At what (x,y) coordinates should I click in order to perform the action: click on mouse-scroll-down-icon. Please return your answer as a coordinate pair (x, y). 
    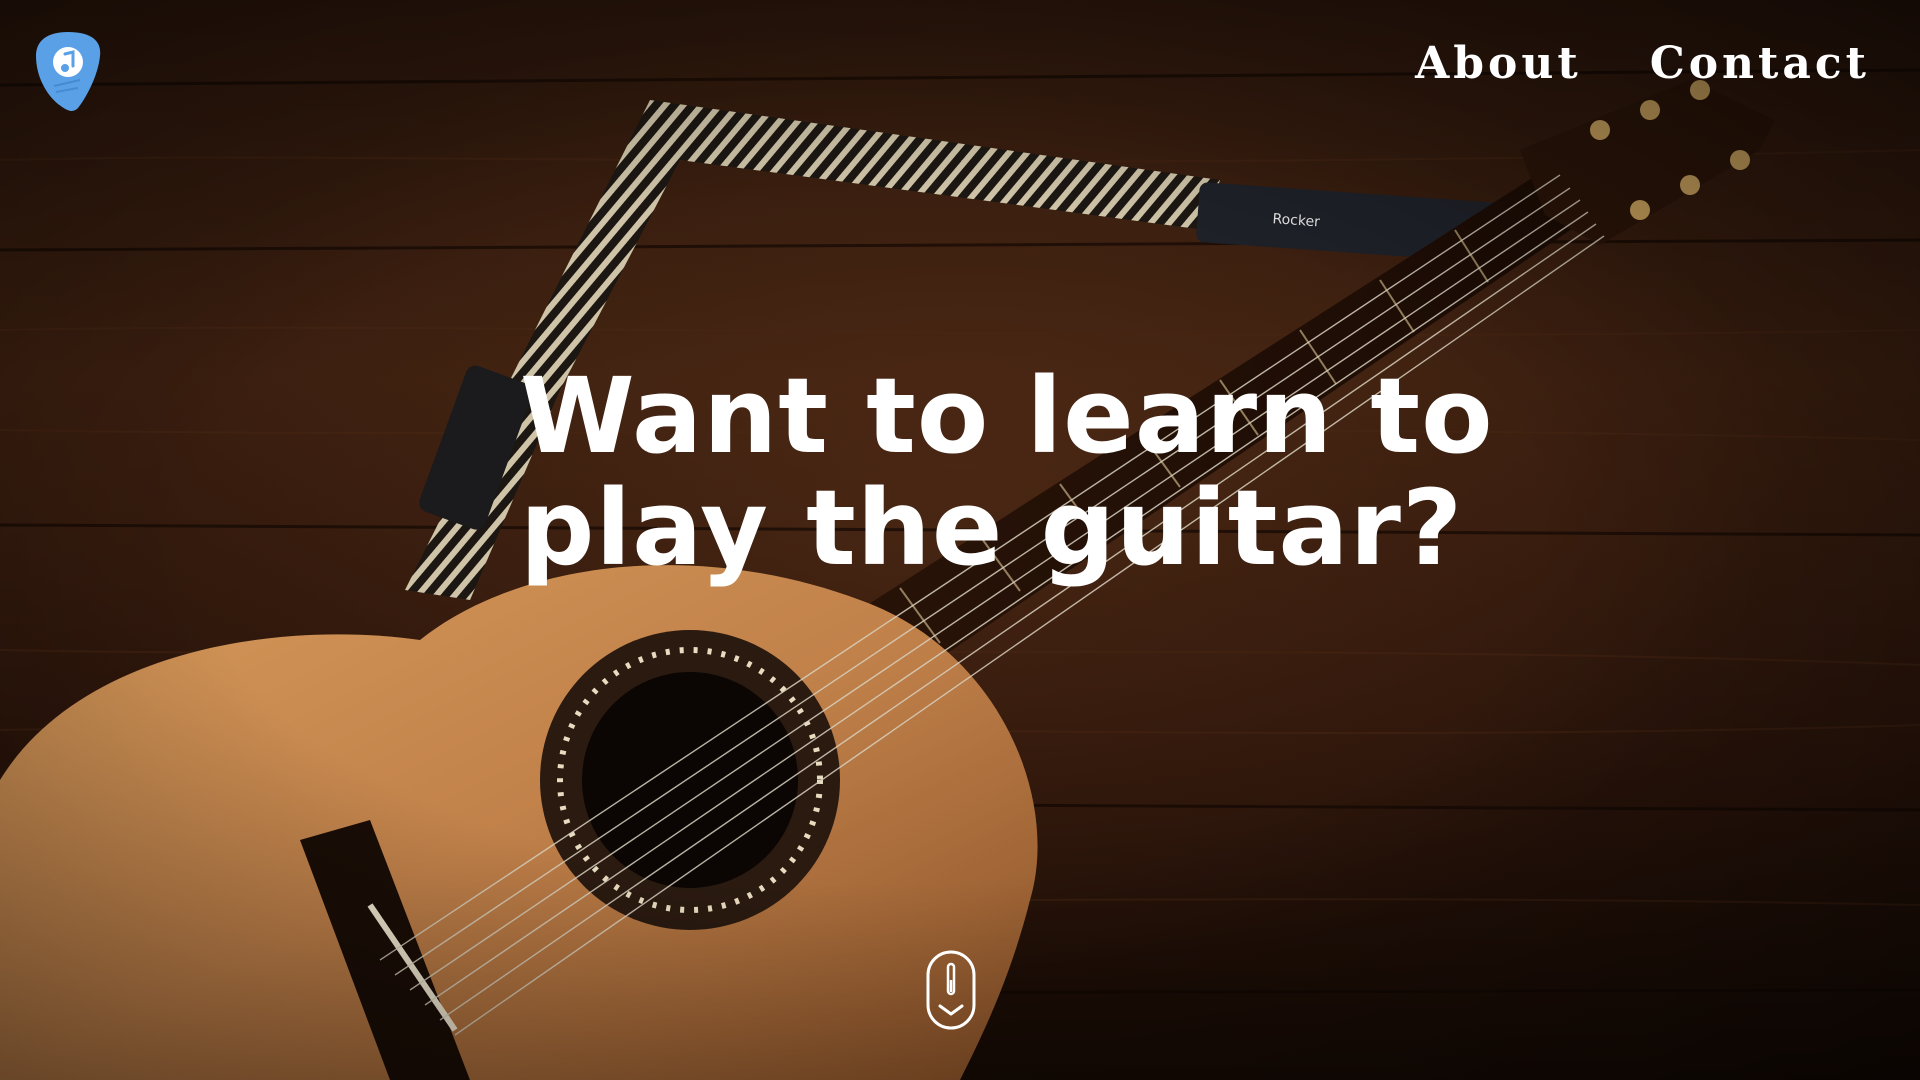
    Looking at the image, I should click on (951, 990).